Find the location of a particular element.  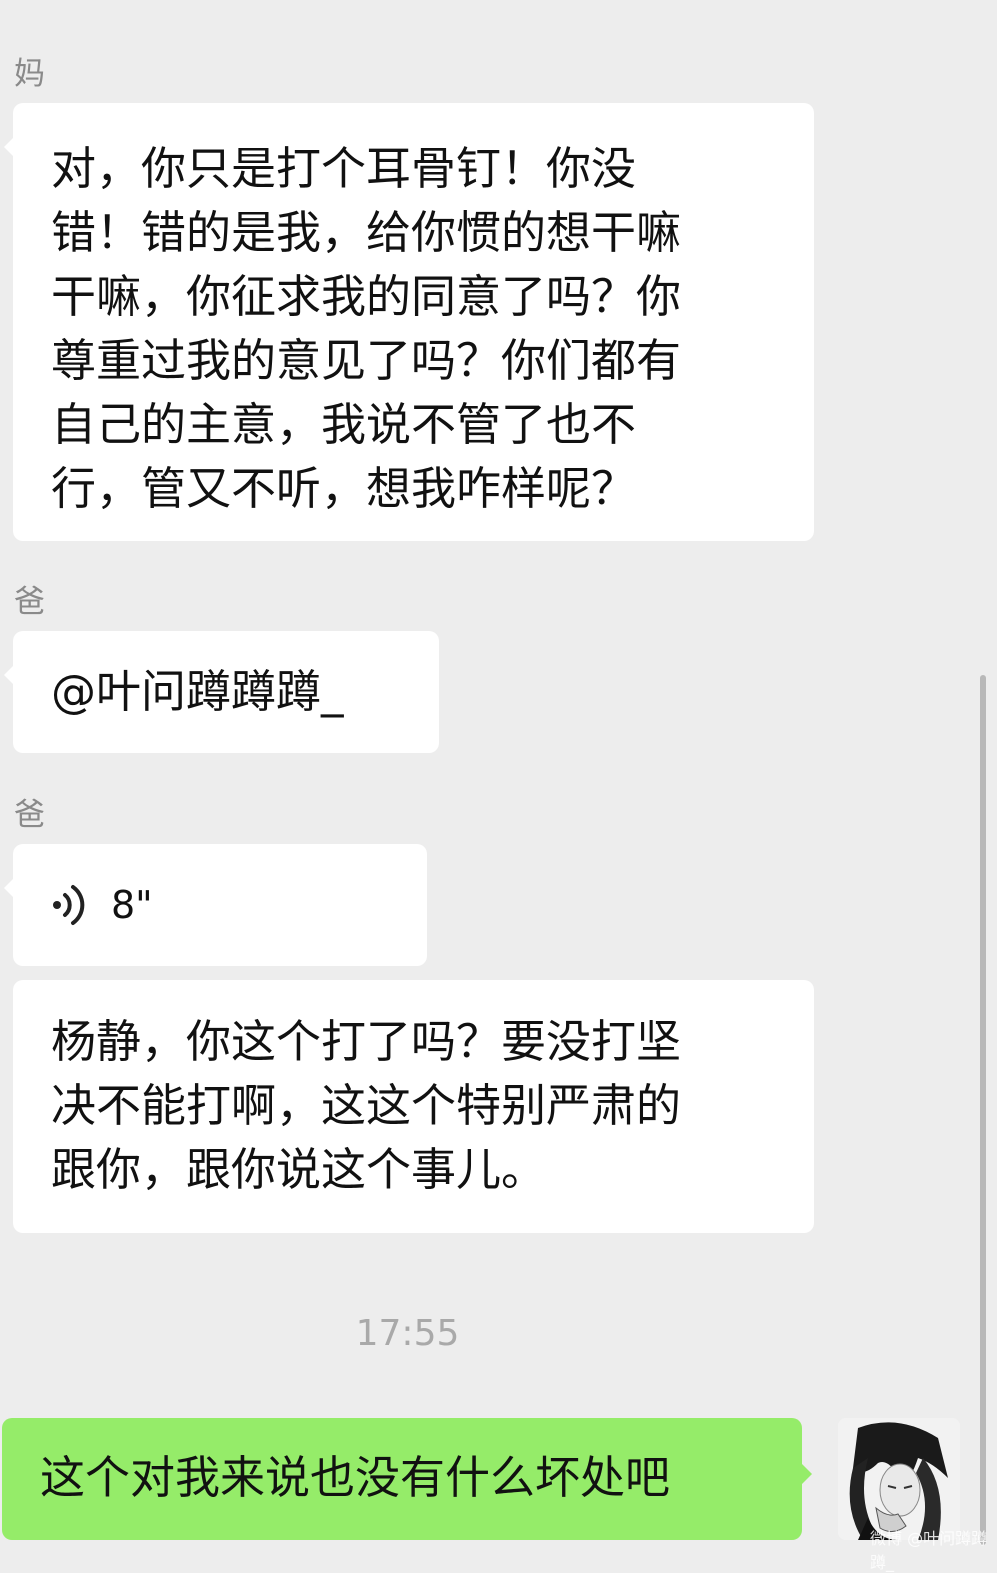

scrollbar is located at coordinates (983, 1110).